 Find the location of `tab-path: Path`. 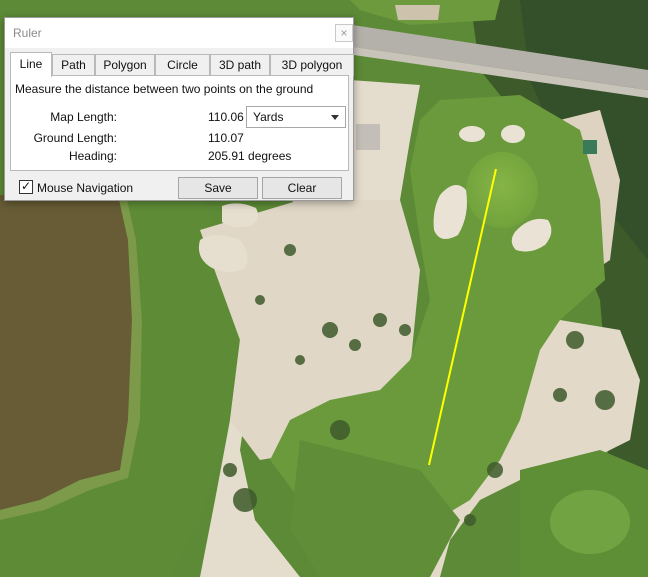

tab-path: Path is located at coordinates (73, 65).